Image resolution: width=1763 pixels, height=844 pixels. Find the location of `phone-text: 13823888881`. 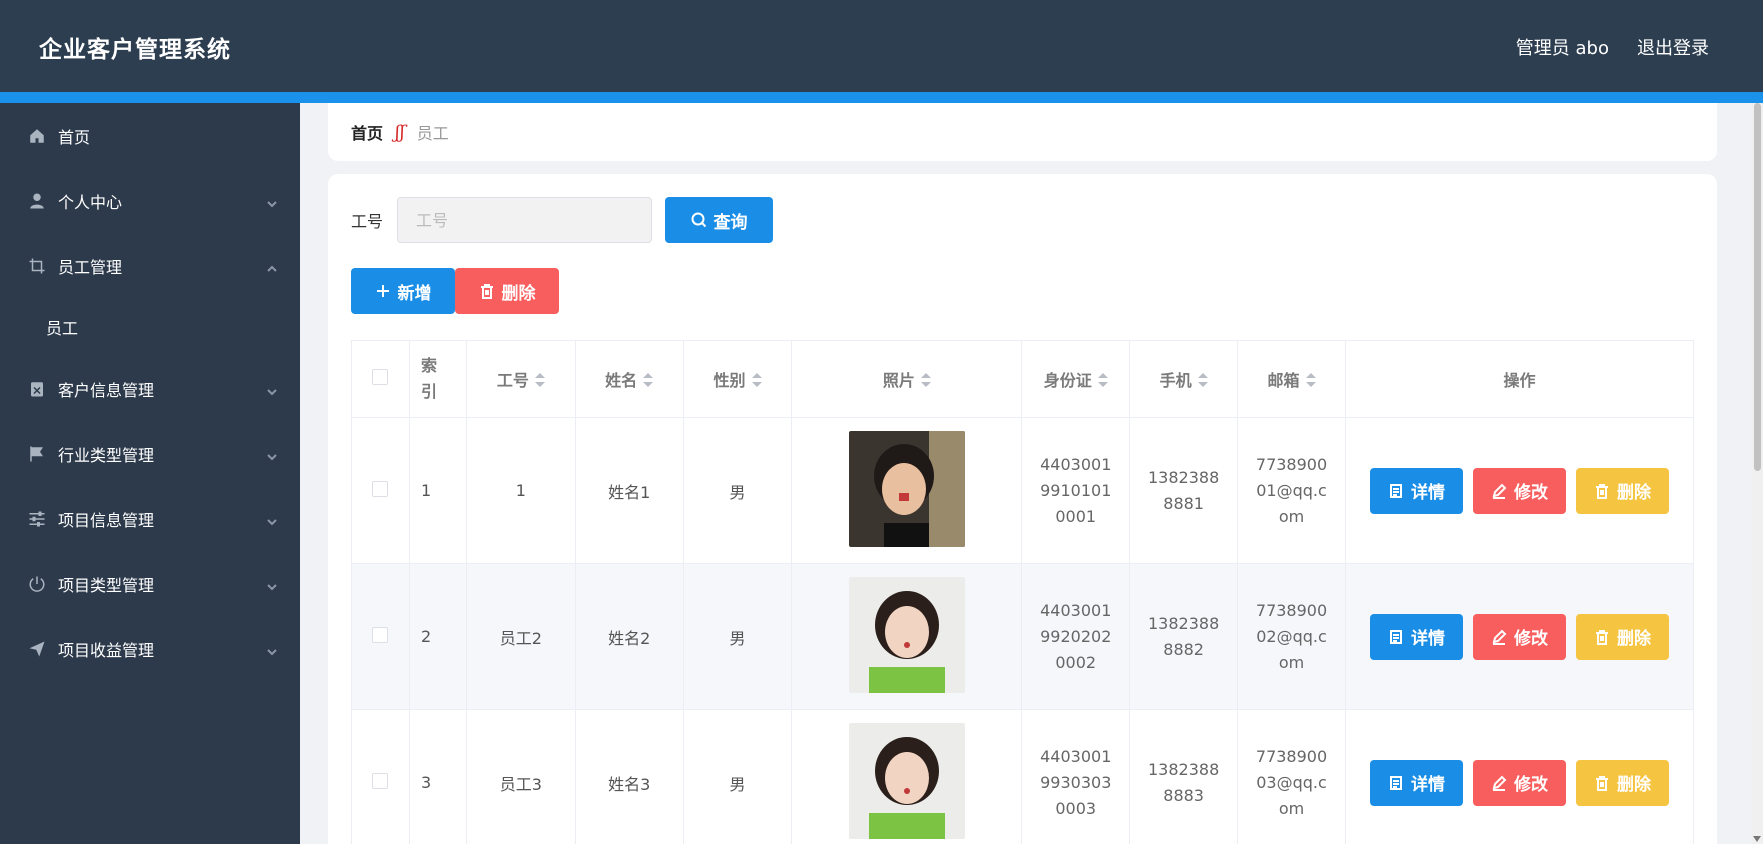

phone-text: 13823888881 is located at coordinates (1184, 490).